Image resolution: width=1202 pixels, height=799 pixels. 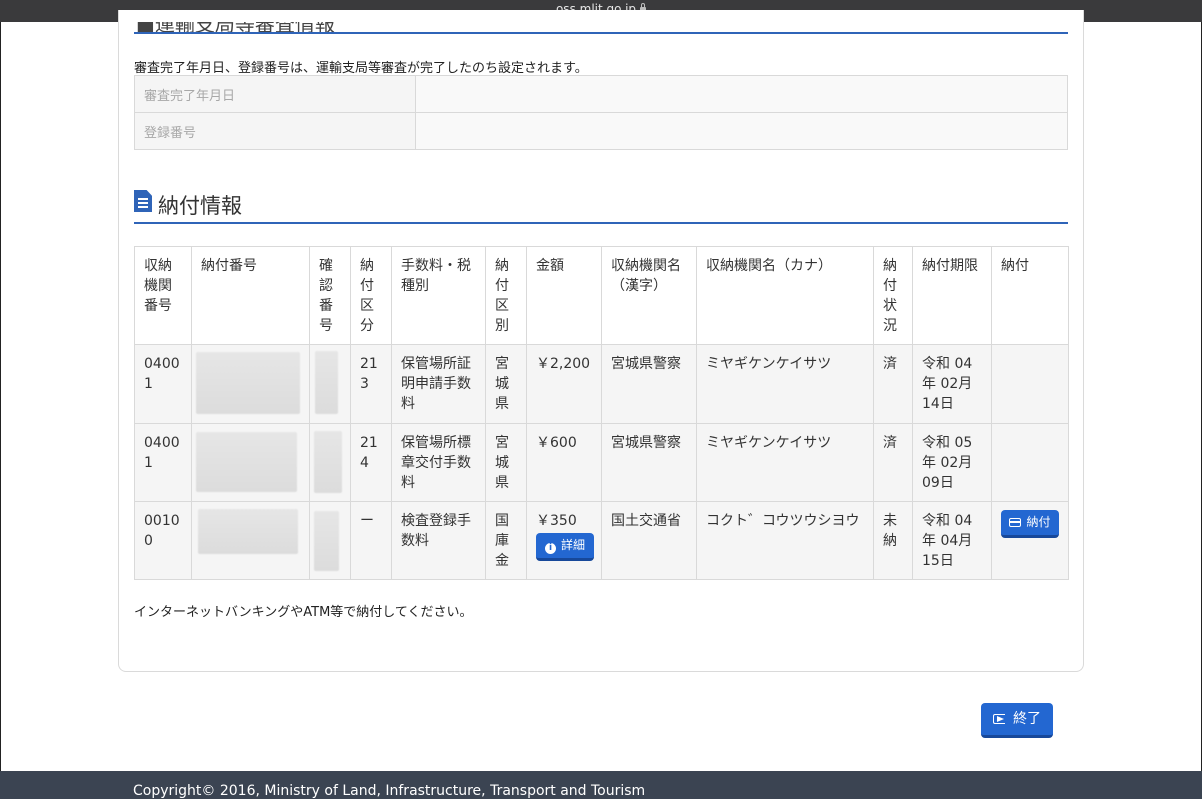 What do you see at coordinates (1030, 295) in the screenshot?
I see `col-pay: 納付` at bounding box center [1030, 295].